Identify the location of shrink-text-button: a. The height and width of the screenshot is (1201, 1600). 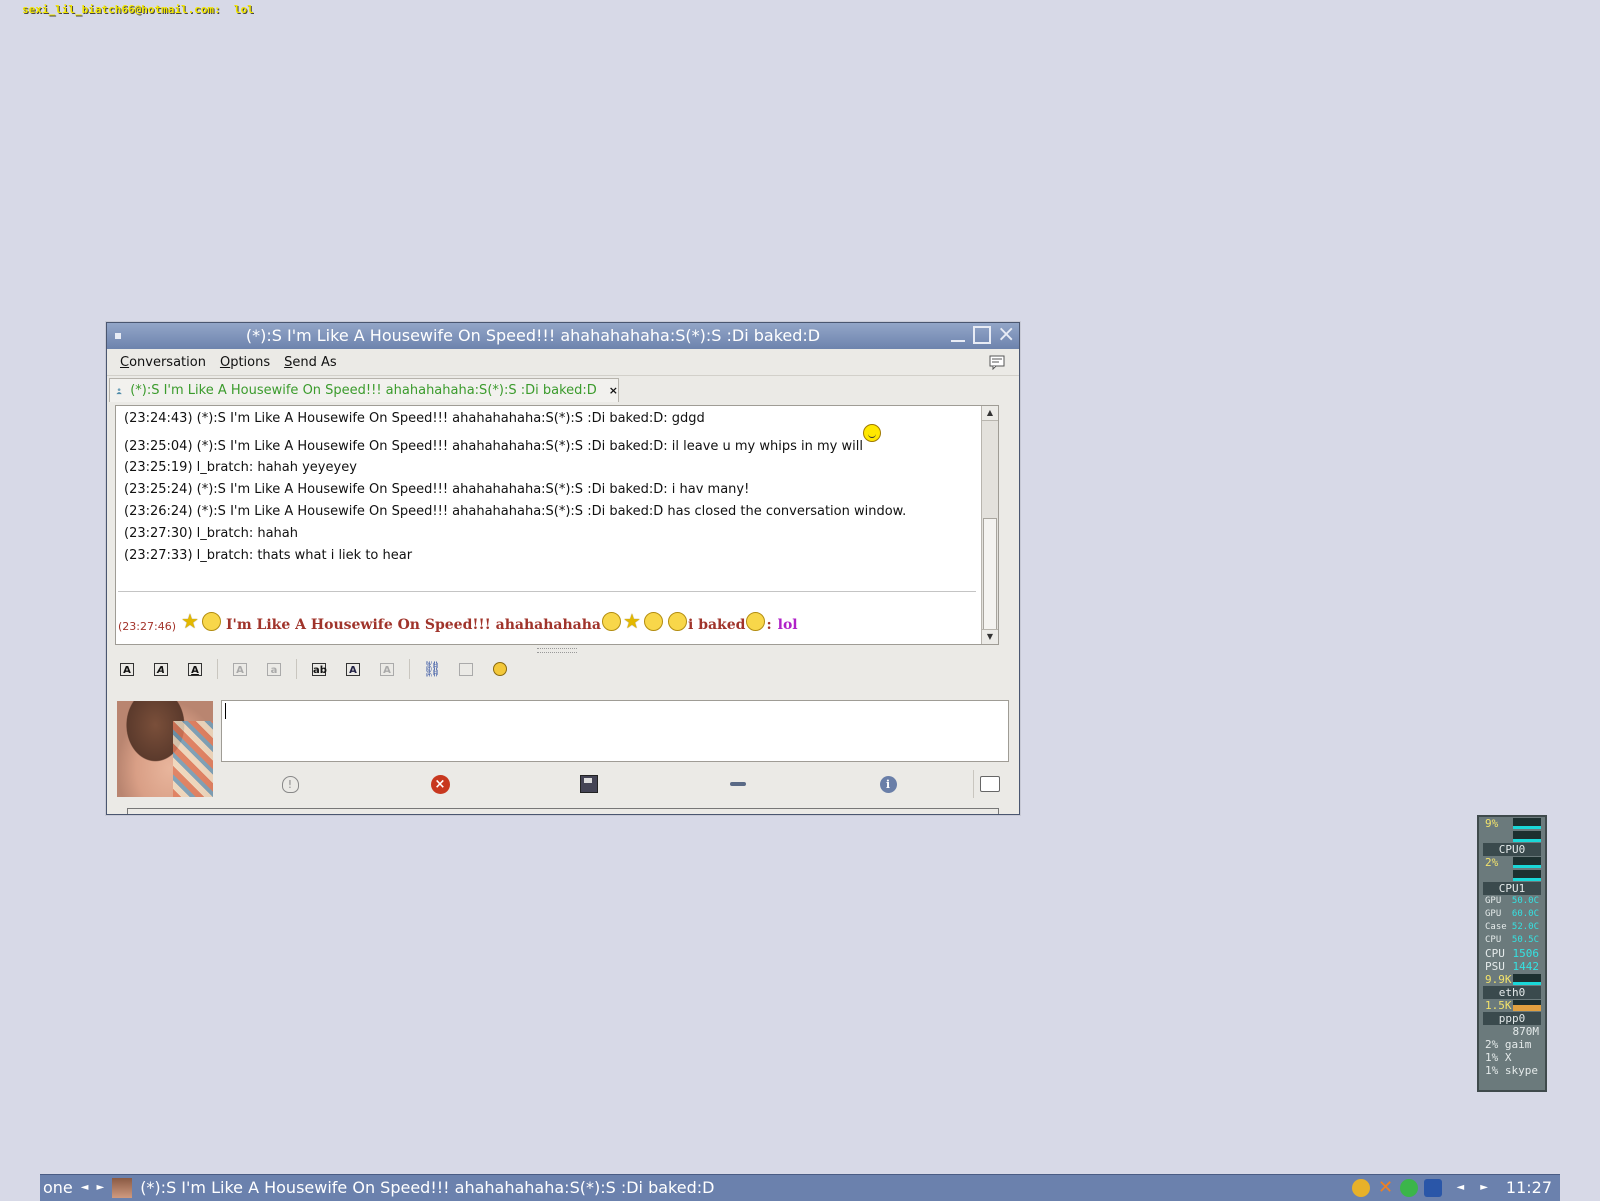
(274, 669).